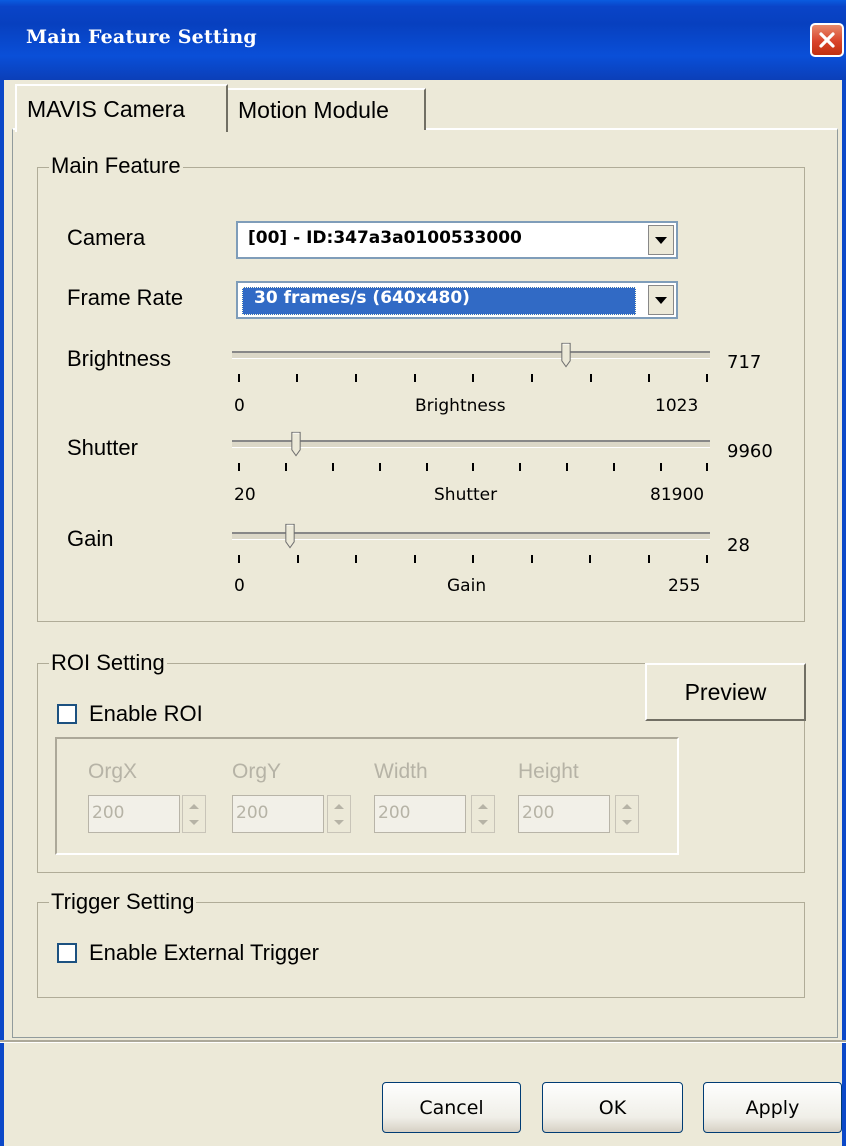 The height and width of the screenshot is (1146, 846). What do you see at coordinates (108, 663) in the screenshot?
I see `roi-setting-group-label: ROI Setting` at bounding box center [108, 663].